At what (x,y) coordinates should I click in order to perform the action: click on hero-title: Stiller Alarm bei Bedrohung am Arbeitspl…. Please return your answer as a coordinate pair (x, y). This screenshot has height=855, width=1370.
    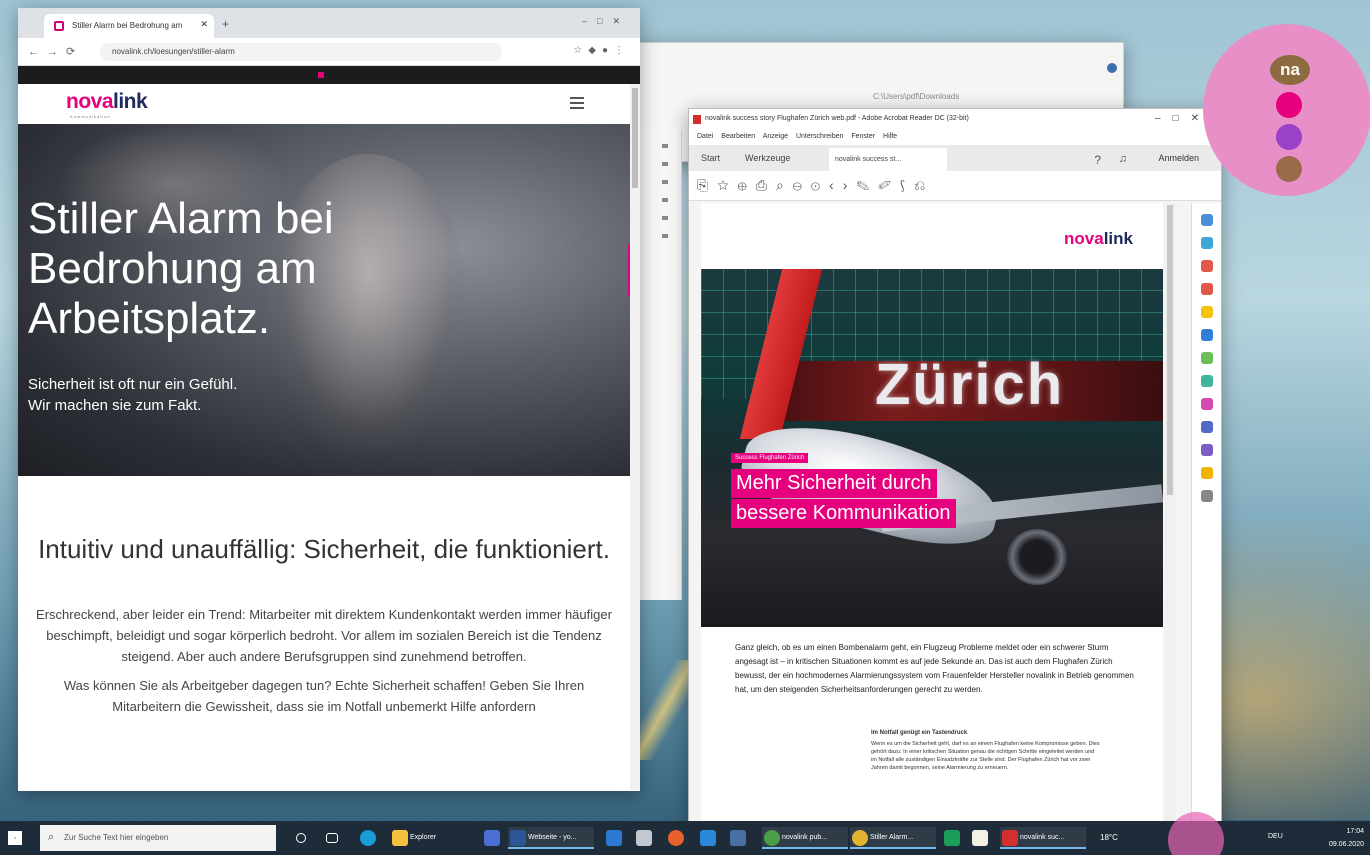
    Looking at the image, I should click on (181, 268).